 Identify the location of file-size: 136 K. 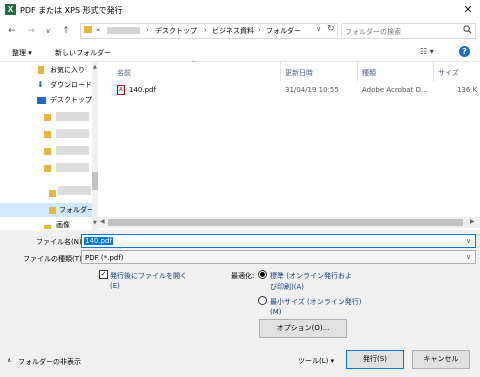
(467, 90).